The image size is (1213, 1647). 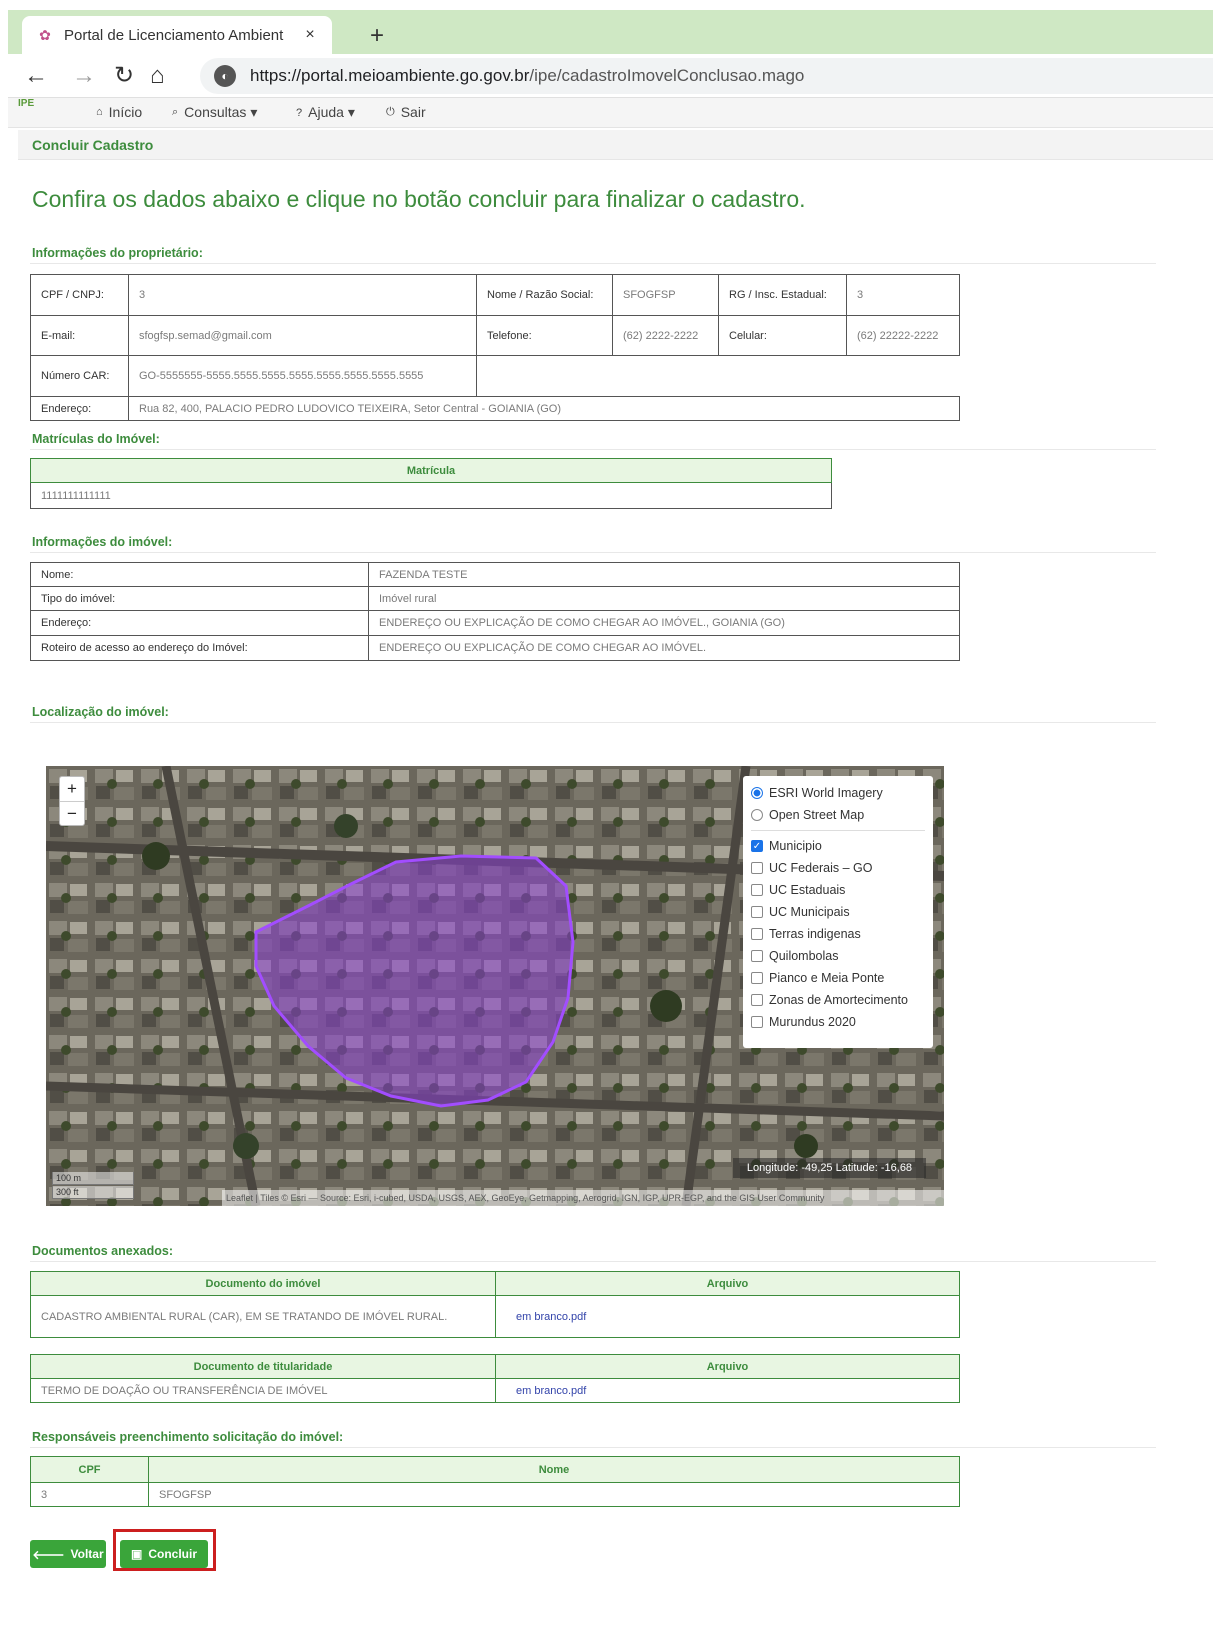 What do you see at coordinates (431, 483) in the screenshot?
I see `matriculas-table: Matrícula 1111111111111` at bounding box center [431, 483].